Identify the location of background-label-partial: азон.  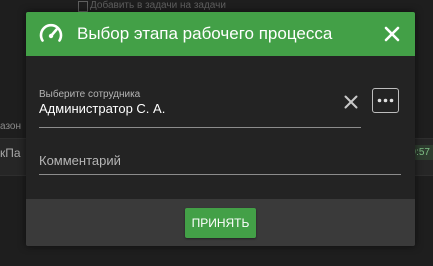
(11, 126).